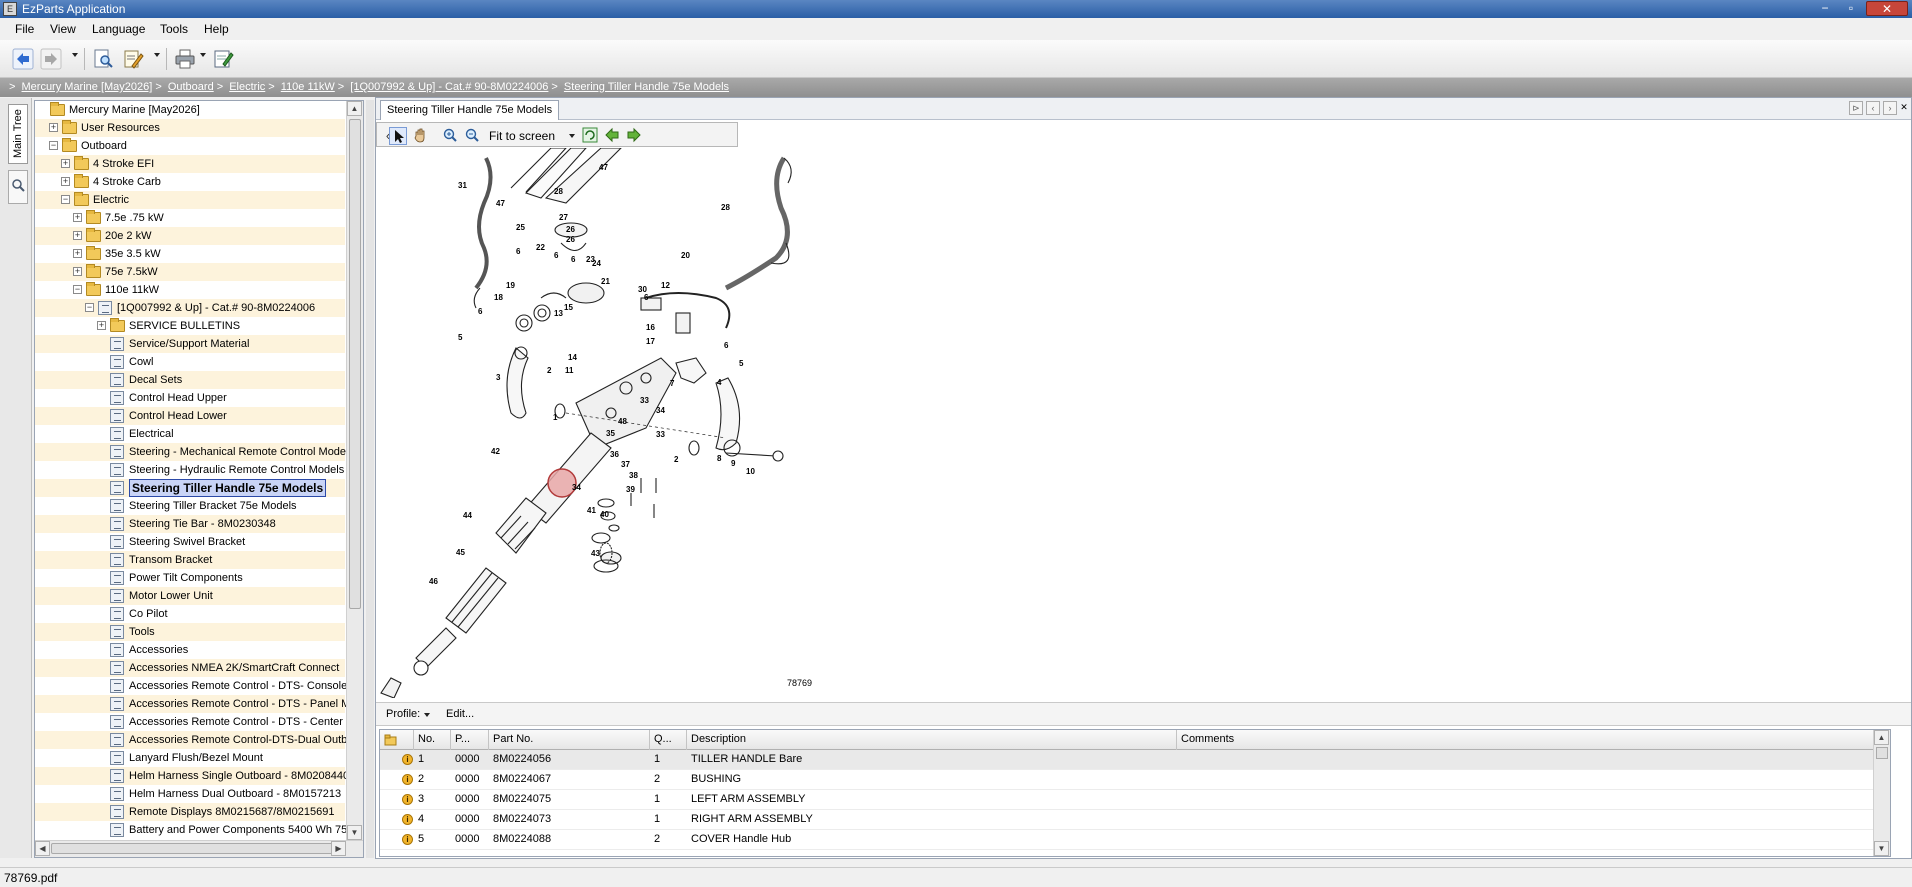 The width and height of the screenshot is (1912, 887). I want to click on callout-number: 28, so click(558, 191).